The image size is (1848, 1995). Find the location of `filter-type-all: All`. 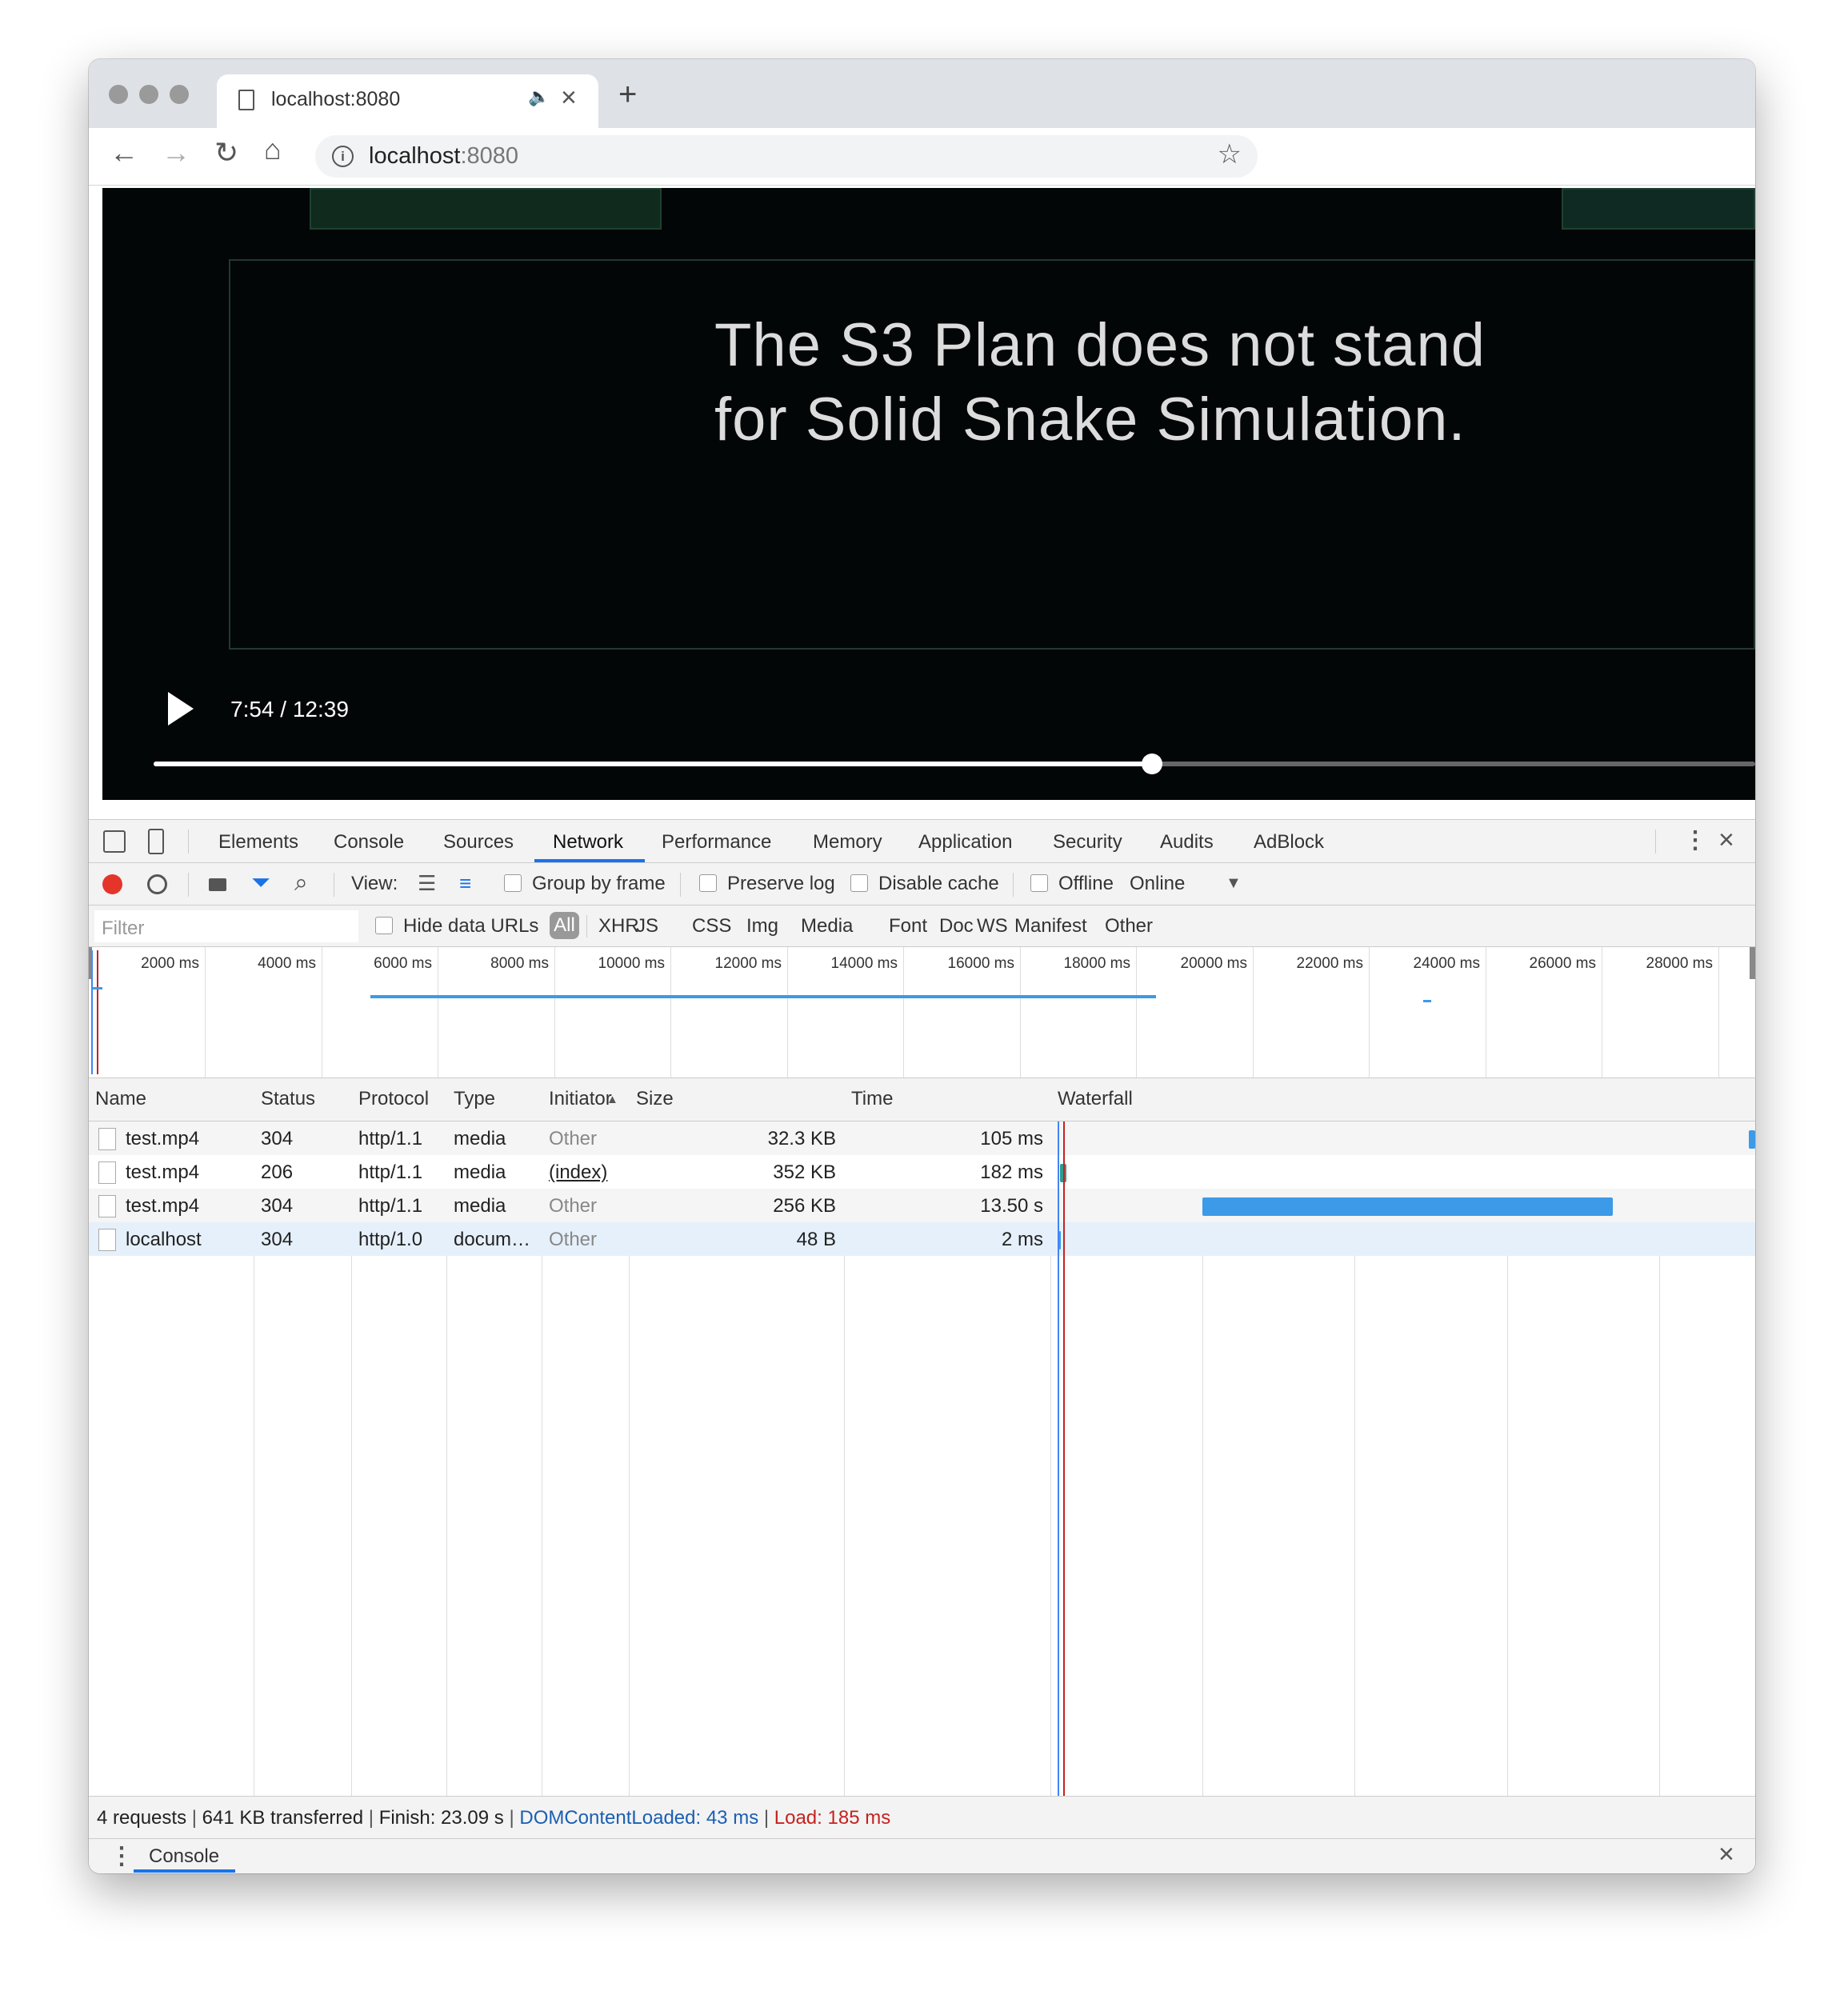

filter-type-all: All is located at coordinates (564, 925).